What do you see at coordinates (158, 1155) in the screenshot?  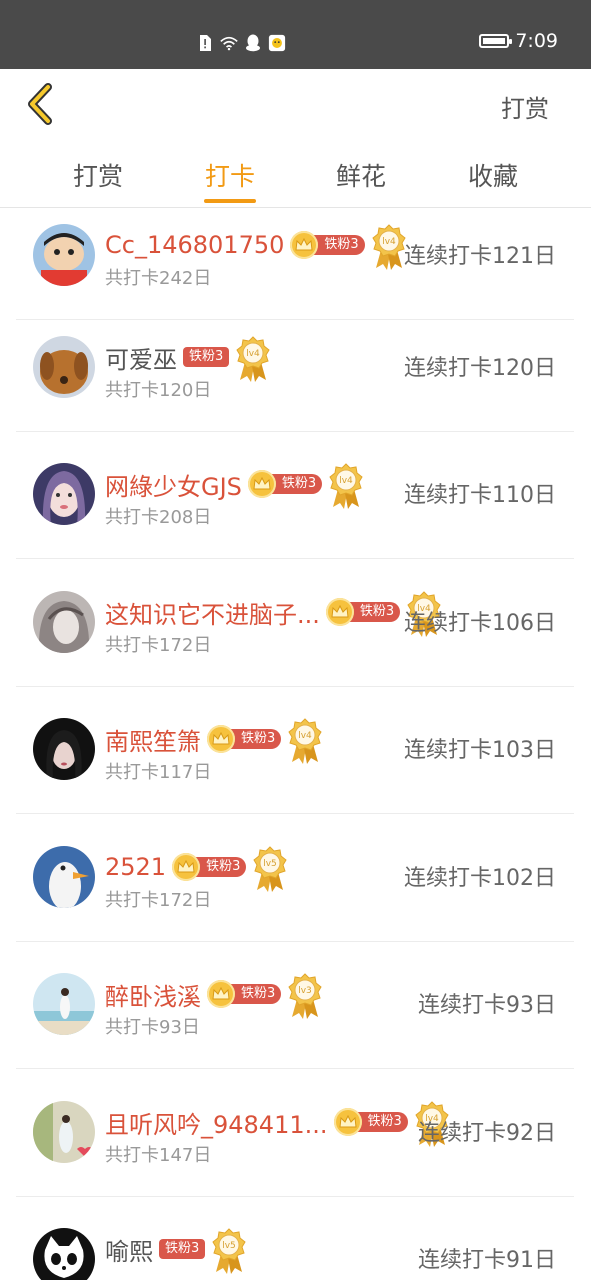 I see `total-checkin-days: 共打卡147日` at bounding box center [158, 1155].